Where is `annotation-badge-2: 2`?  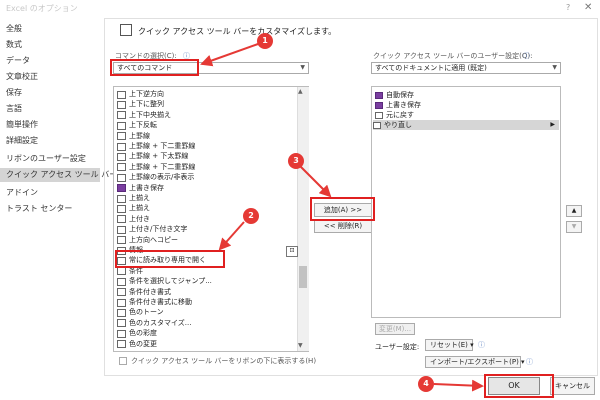 annotation-badge-2: 2 is located at coordinates (251, 216).